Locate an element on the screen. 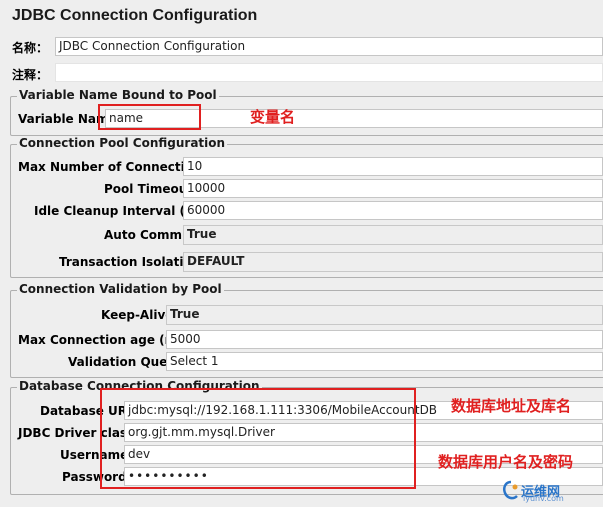 The width and height of the screenshot is (603, 507). max-connections-input: 10 is located at coordinates (393, 166).